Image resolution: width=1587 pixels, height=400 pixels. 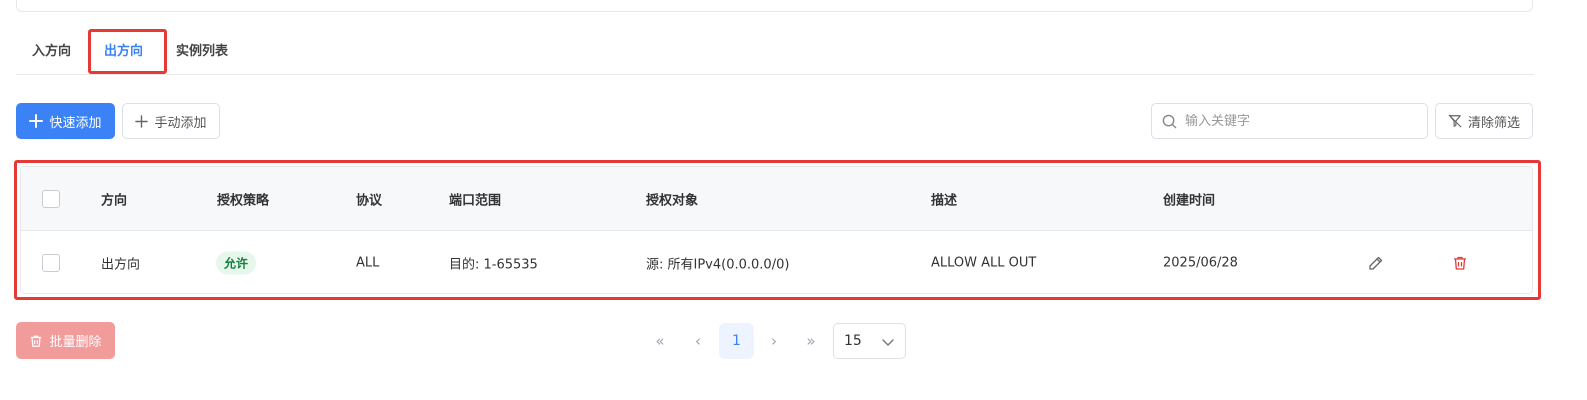 I want to click on cell-target: 源: 所有IPv4(0.0.0.0/0), so click(x=718, y=264).